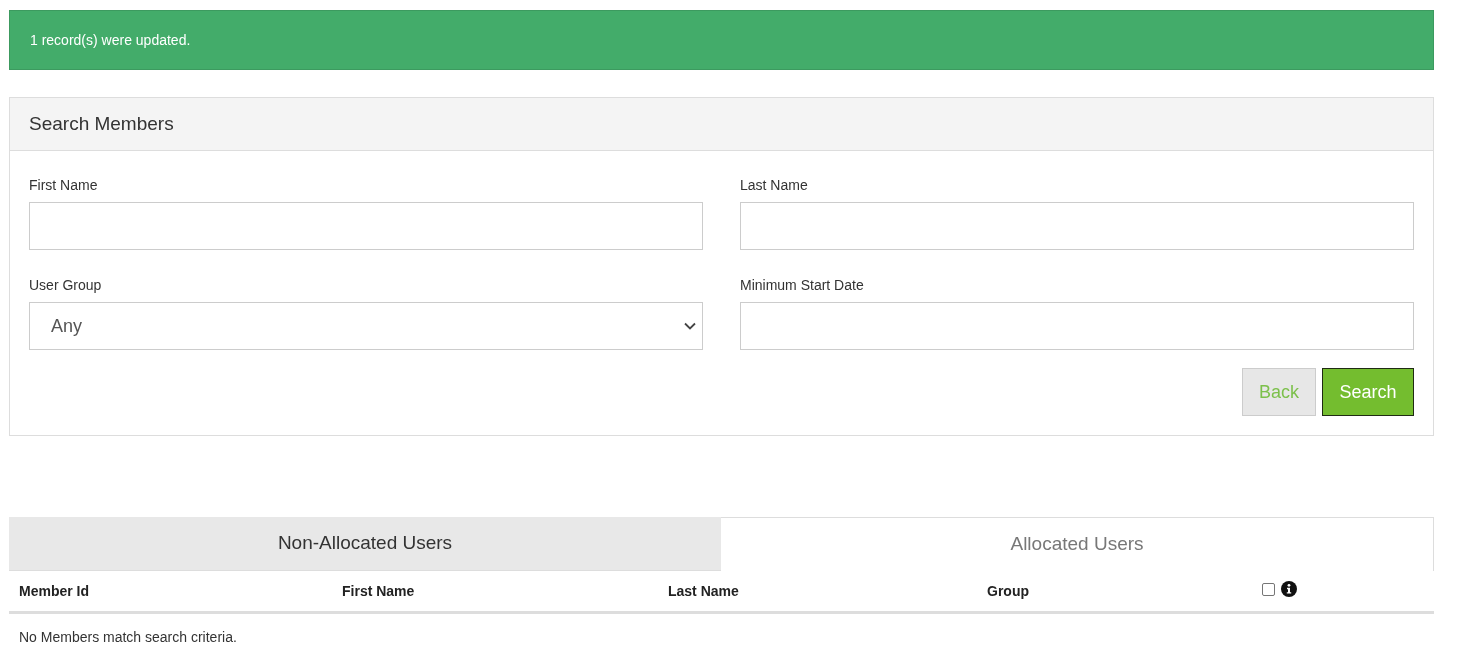 The image size is (1473, 671). Describe the element at coordinates (128, 637) in the screenshot. I see `empty-table-message: No Members match search criteria.` at that location.